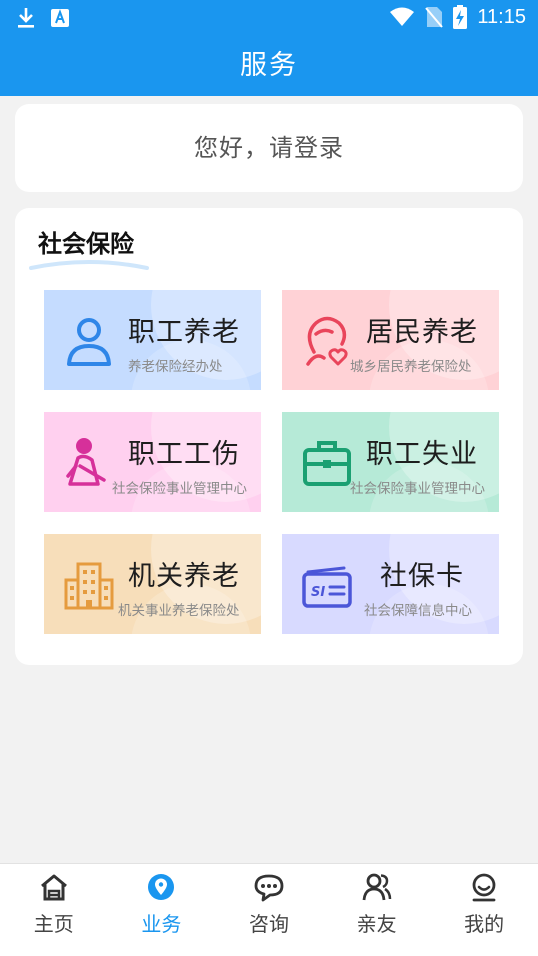 Image resolution: width=538 pixels, height=956 pixels. I want to click on tile-government-pension: 机关养老 机关事业养老保险处, so click(152, 584).